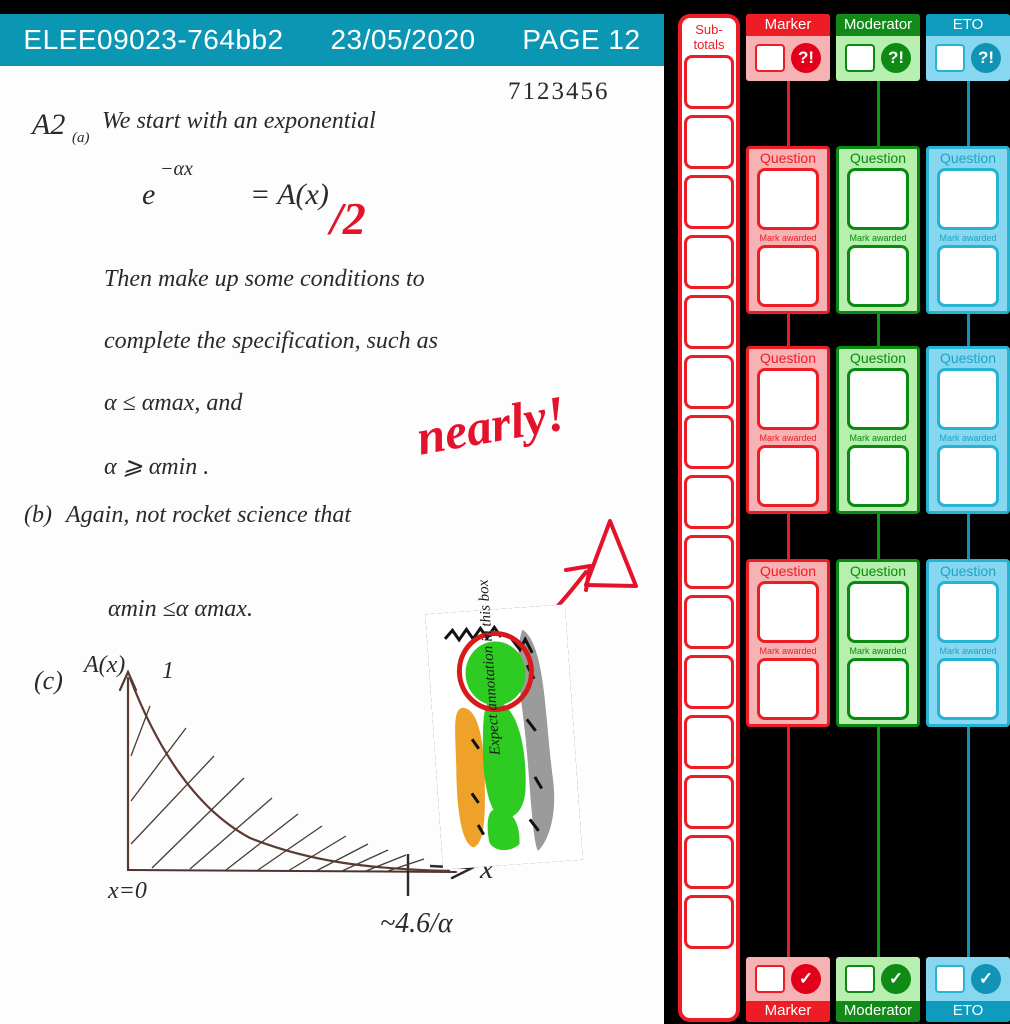  What do you see at coordinates (968, 25) in the screenshot?
I see `role-title-label: ETO` at bounding box center [968, 25].